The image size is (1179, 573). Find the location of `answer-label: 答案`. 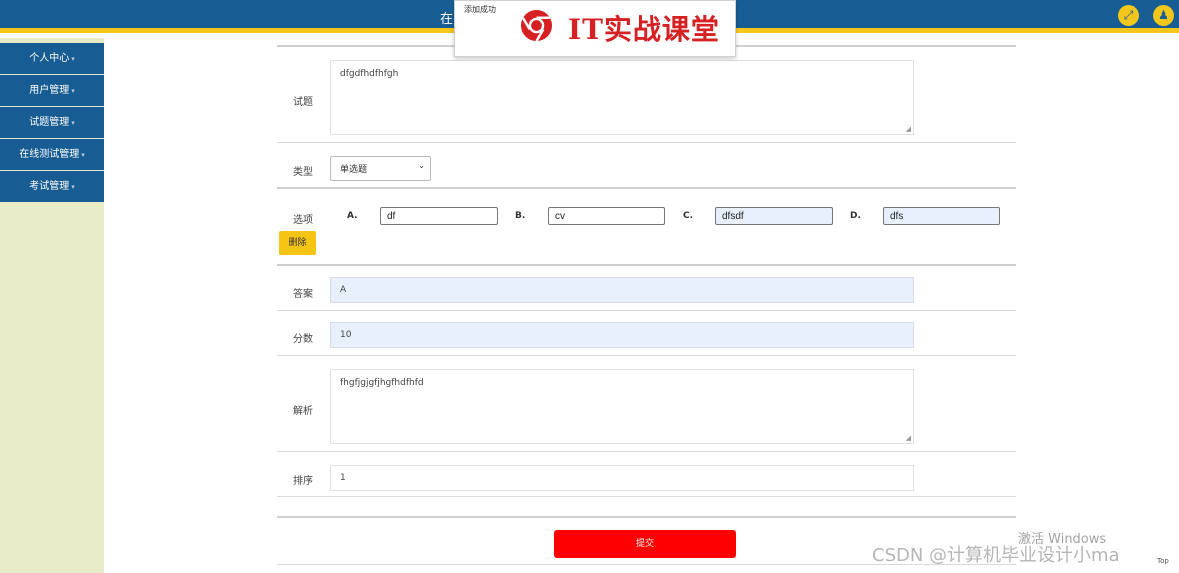

answer-label: 答案 is located at coordinates (303, 294).